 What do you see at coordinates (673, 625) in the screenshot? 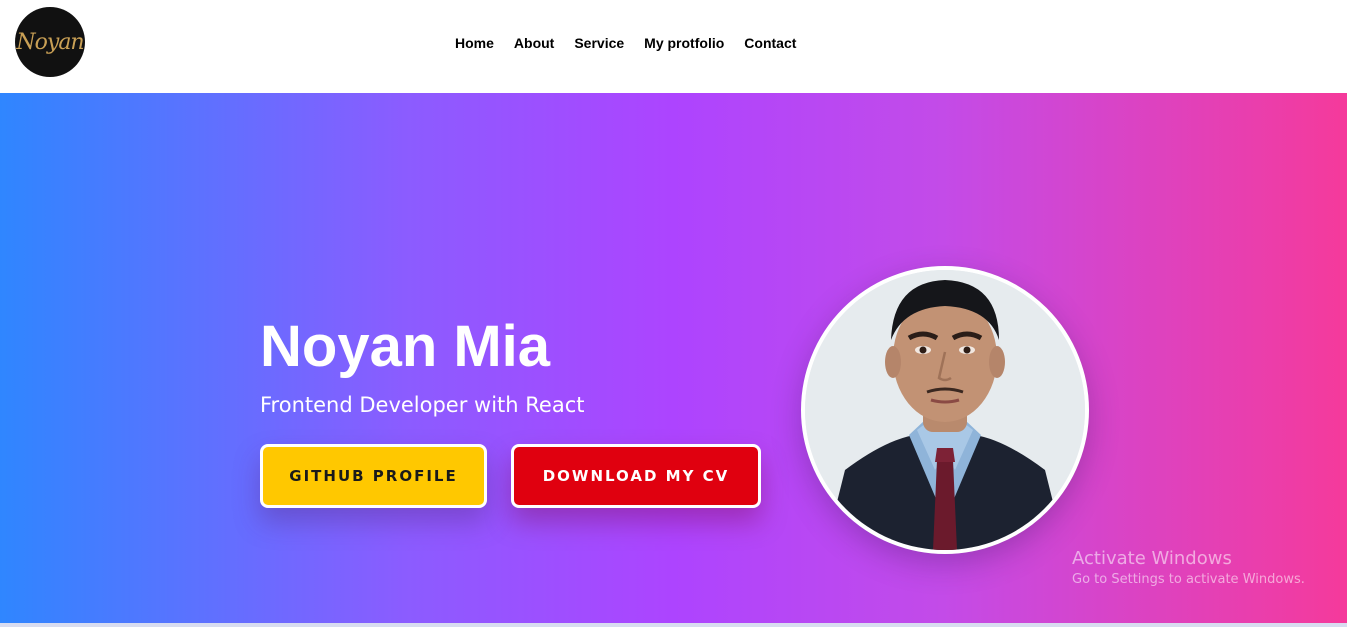
I see `page-bottom-divider` at bounding box center [673, 625].